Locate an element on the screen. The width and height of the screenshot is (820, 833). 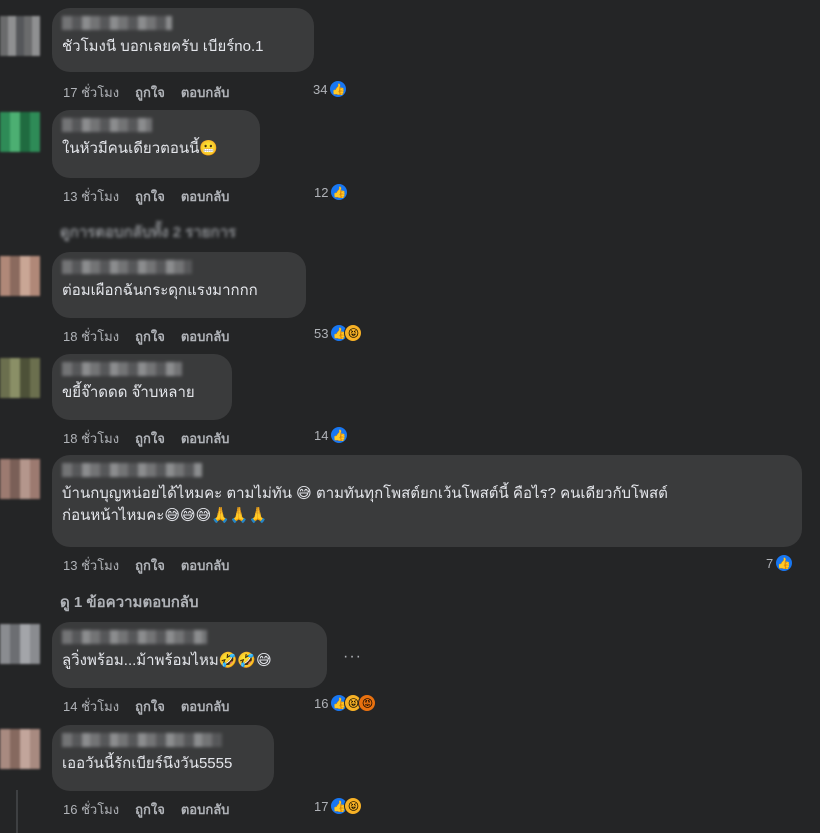
reaction-summary: 53 👍 😝 is located at coordinates (338, 333).